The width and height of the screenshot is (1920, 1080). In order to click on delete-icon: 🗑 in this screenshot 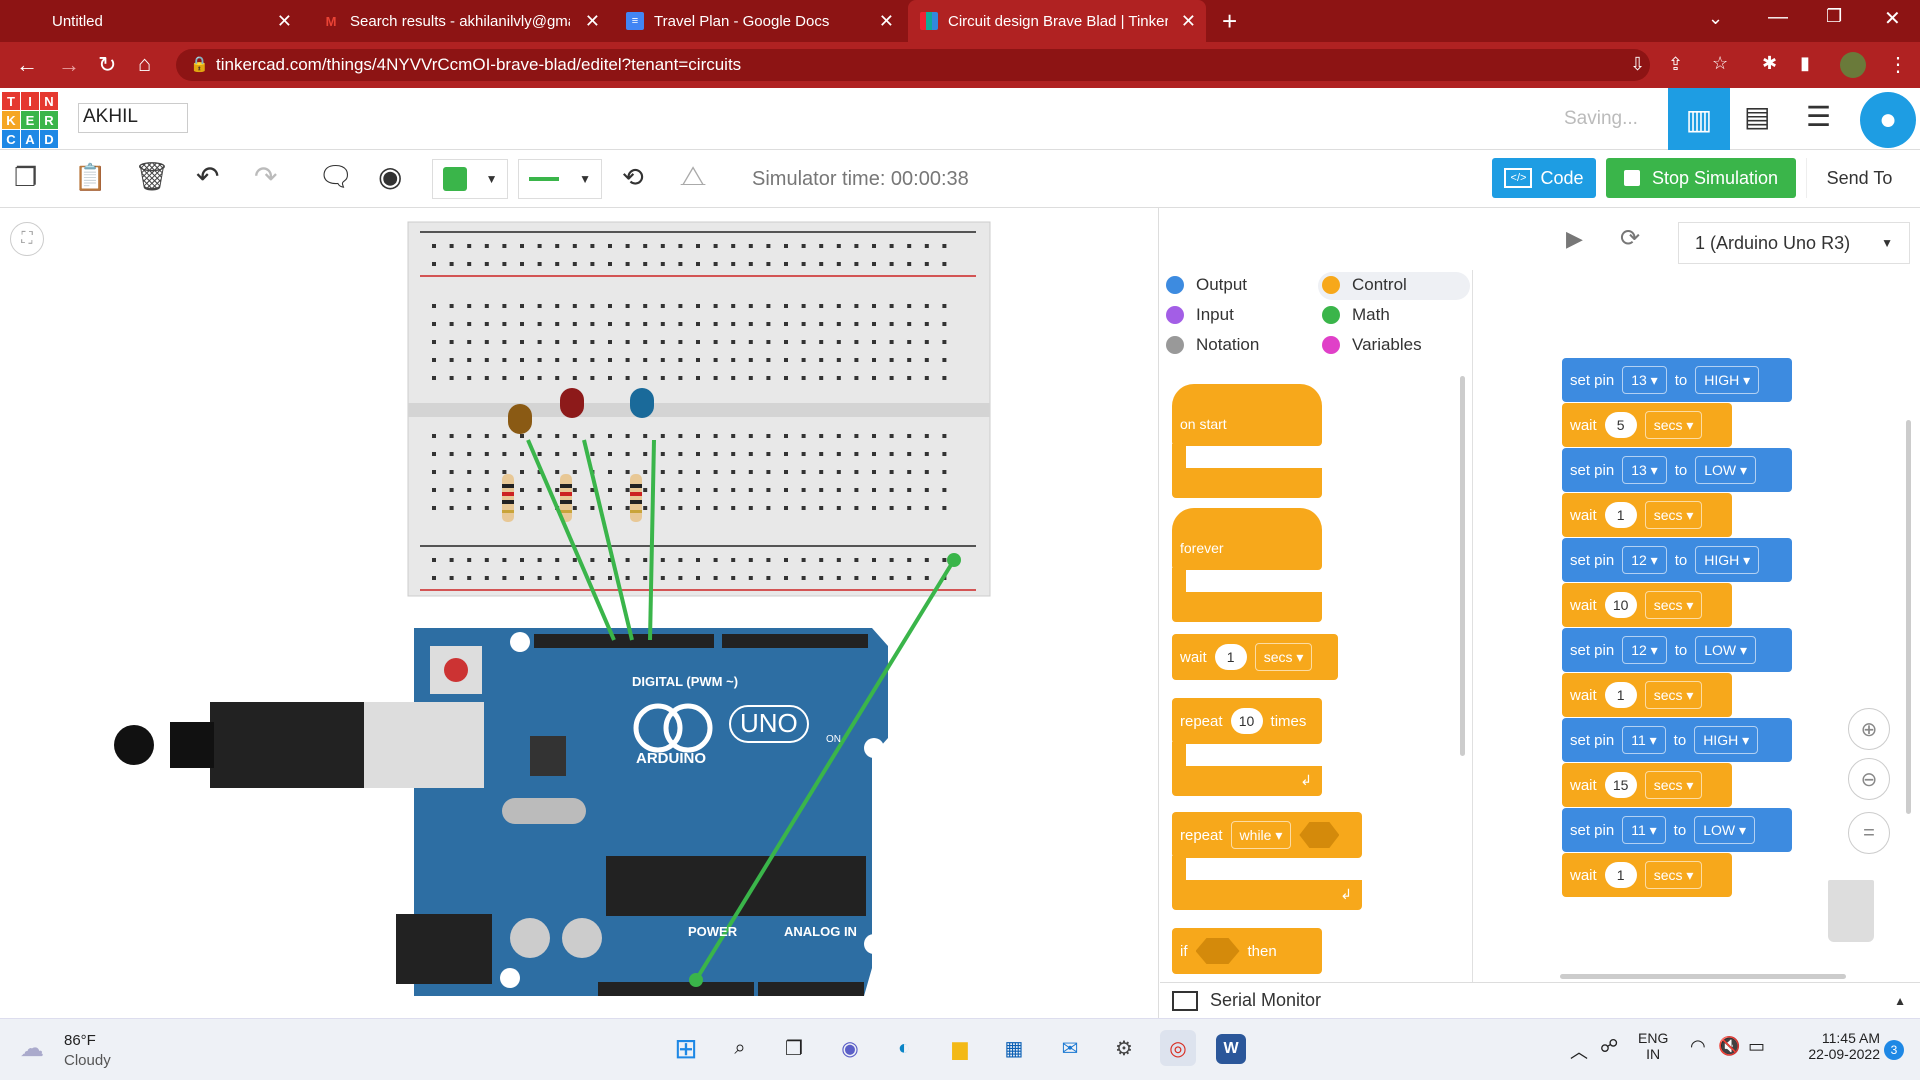, I will do `click(152, 176)`.